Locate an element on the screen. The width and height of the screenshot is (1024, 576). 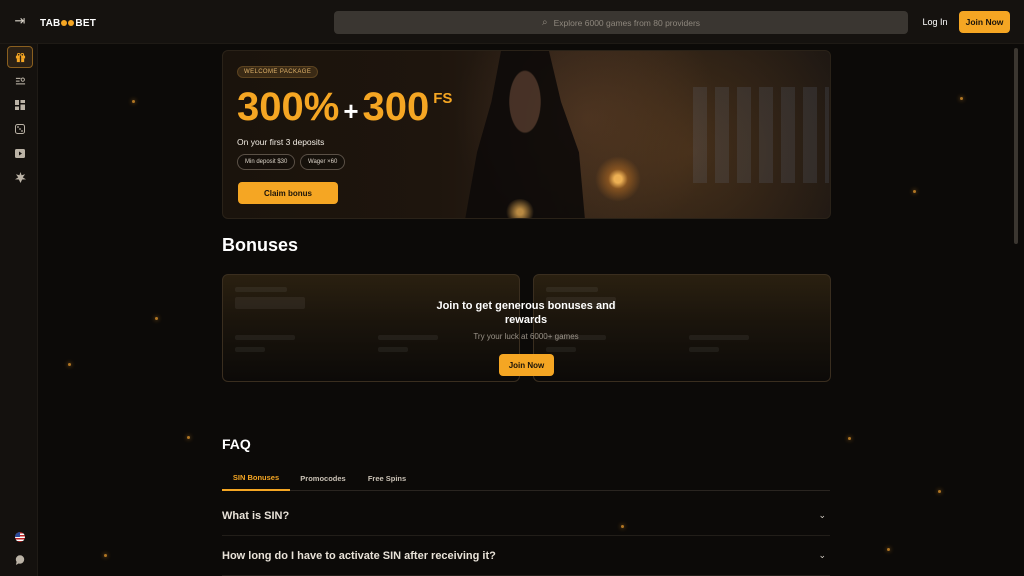
list-search-icon is located at coordinates (20, 81).